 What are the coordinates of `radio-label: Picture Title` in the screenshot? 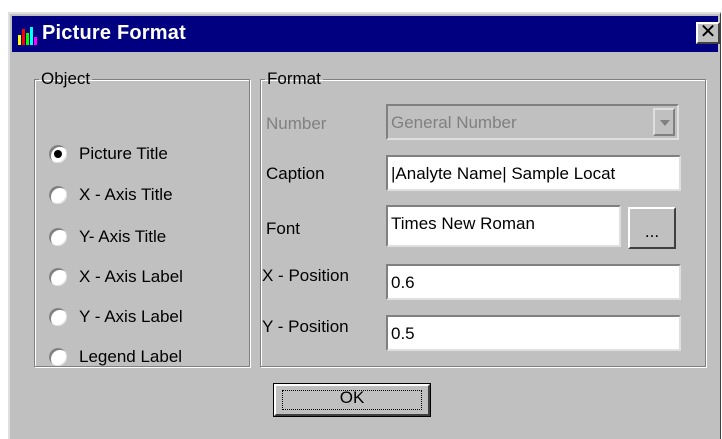 It's located at (123, 153).